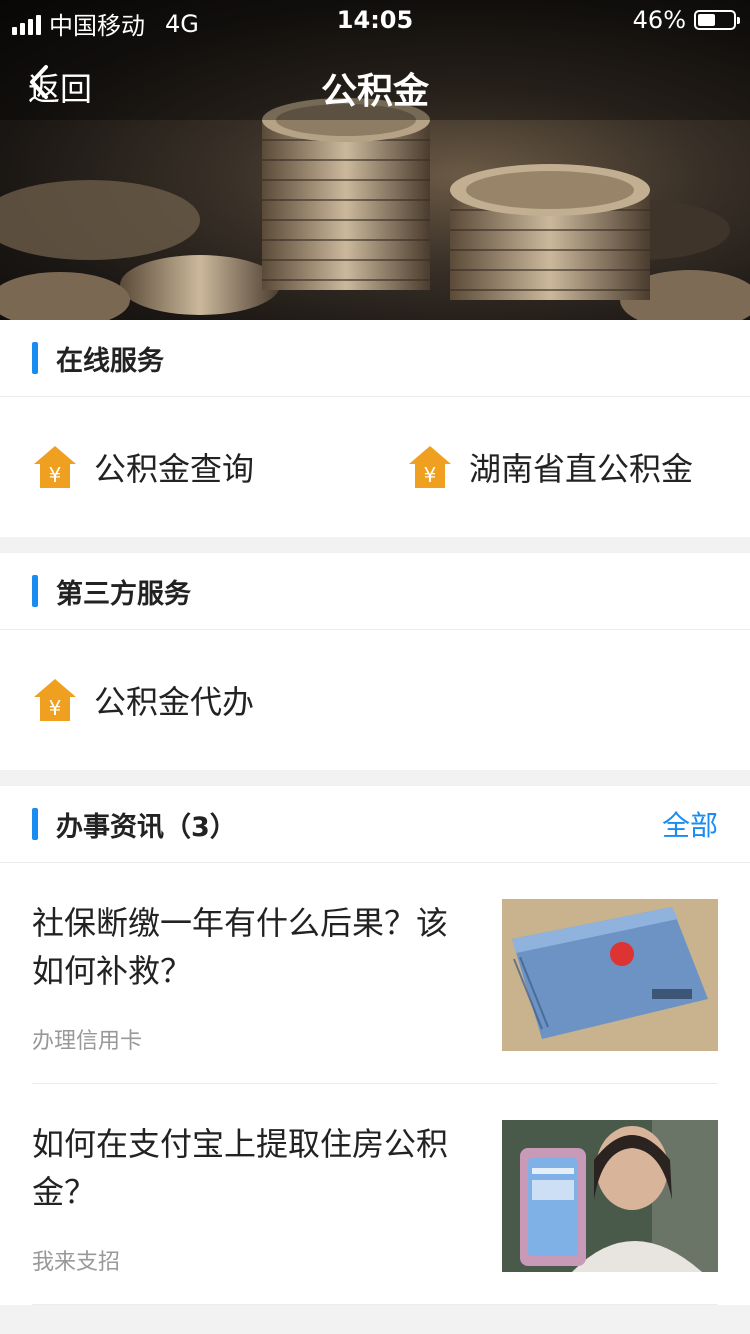 This screenshot has height=1334, width=750. Describe the element at coordinates (659, 20) in the screenshot. I see `battery-percent: 46%` at that location.